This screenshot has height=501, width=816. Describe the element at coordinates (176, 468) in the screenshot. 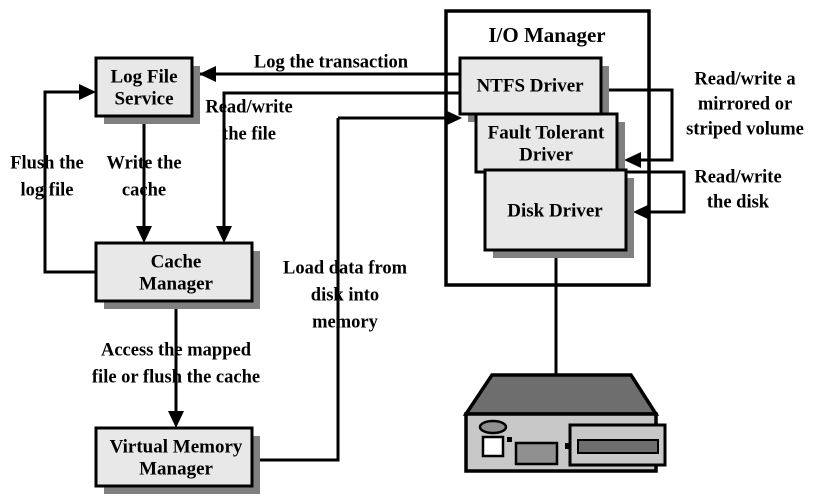

I see `virtual-memory-manager-label-line2: Manager` at that location.